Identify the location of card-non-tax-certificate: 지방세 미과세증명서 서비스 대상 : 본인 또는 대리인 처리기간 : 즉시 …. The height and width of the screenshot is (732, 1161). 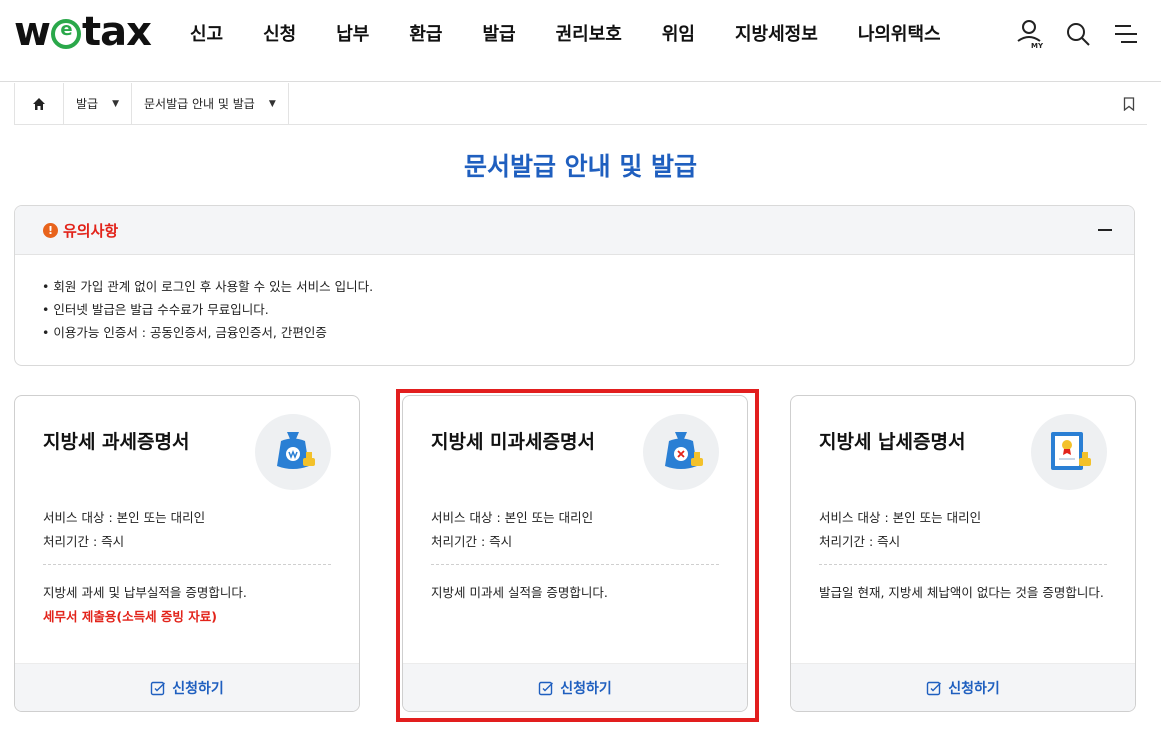
(575, 553).